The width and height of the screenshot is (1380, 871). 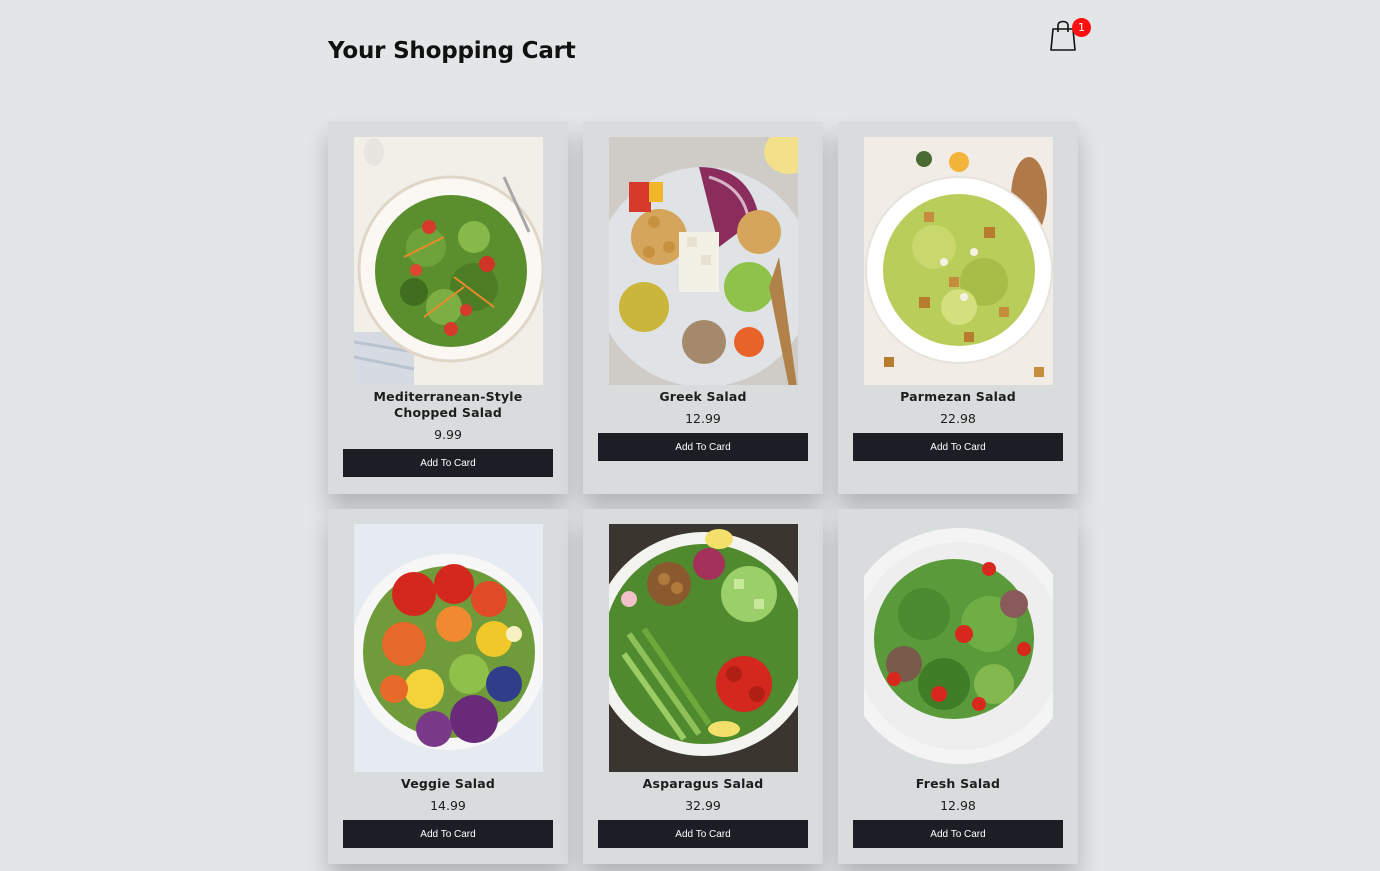 I want to click on product-card: Parmezan Salad 22.98 Add To Card, so click(x=958, y=308).